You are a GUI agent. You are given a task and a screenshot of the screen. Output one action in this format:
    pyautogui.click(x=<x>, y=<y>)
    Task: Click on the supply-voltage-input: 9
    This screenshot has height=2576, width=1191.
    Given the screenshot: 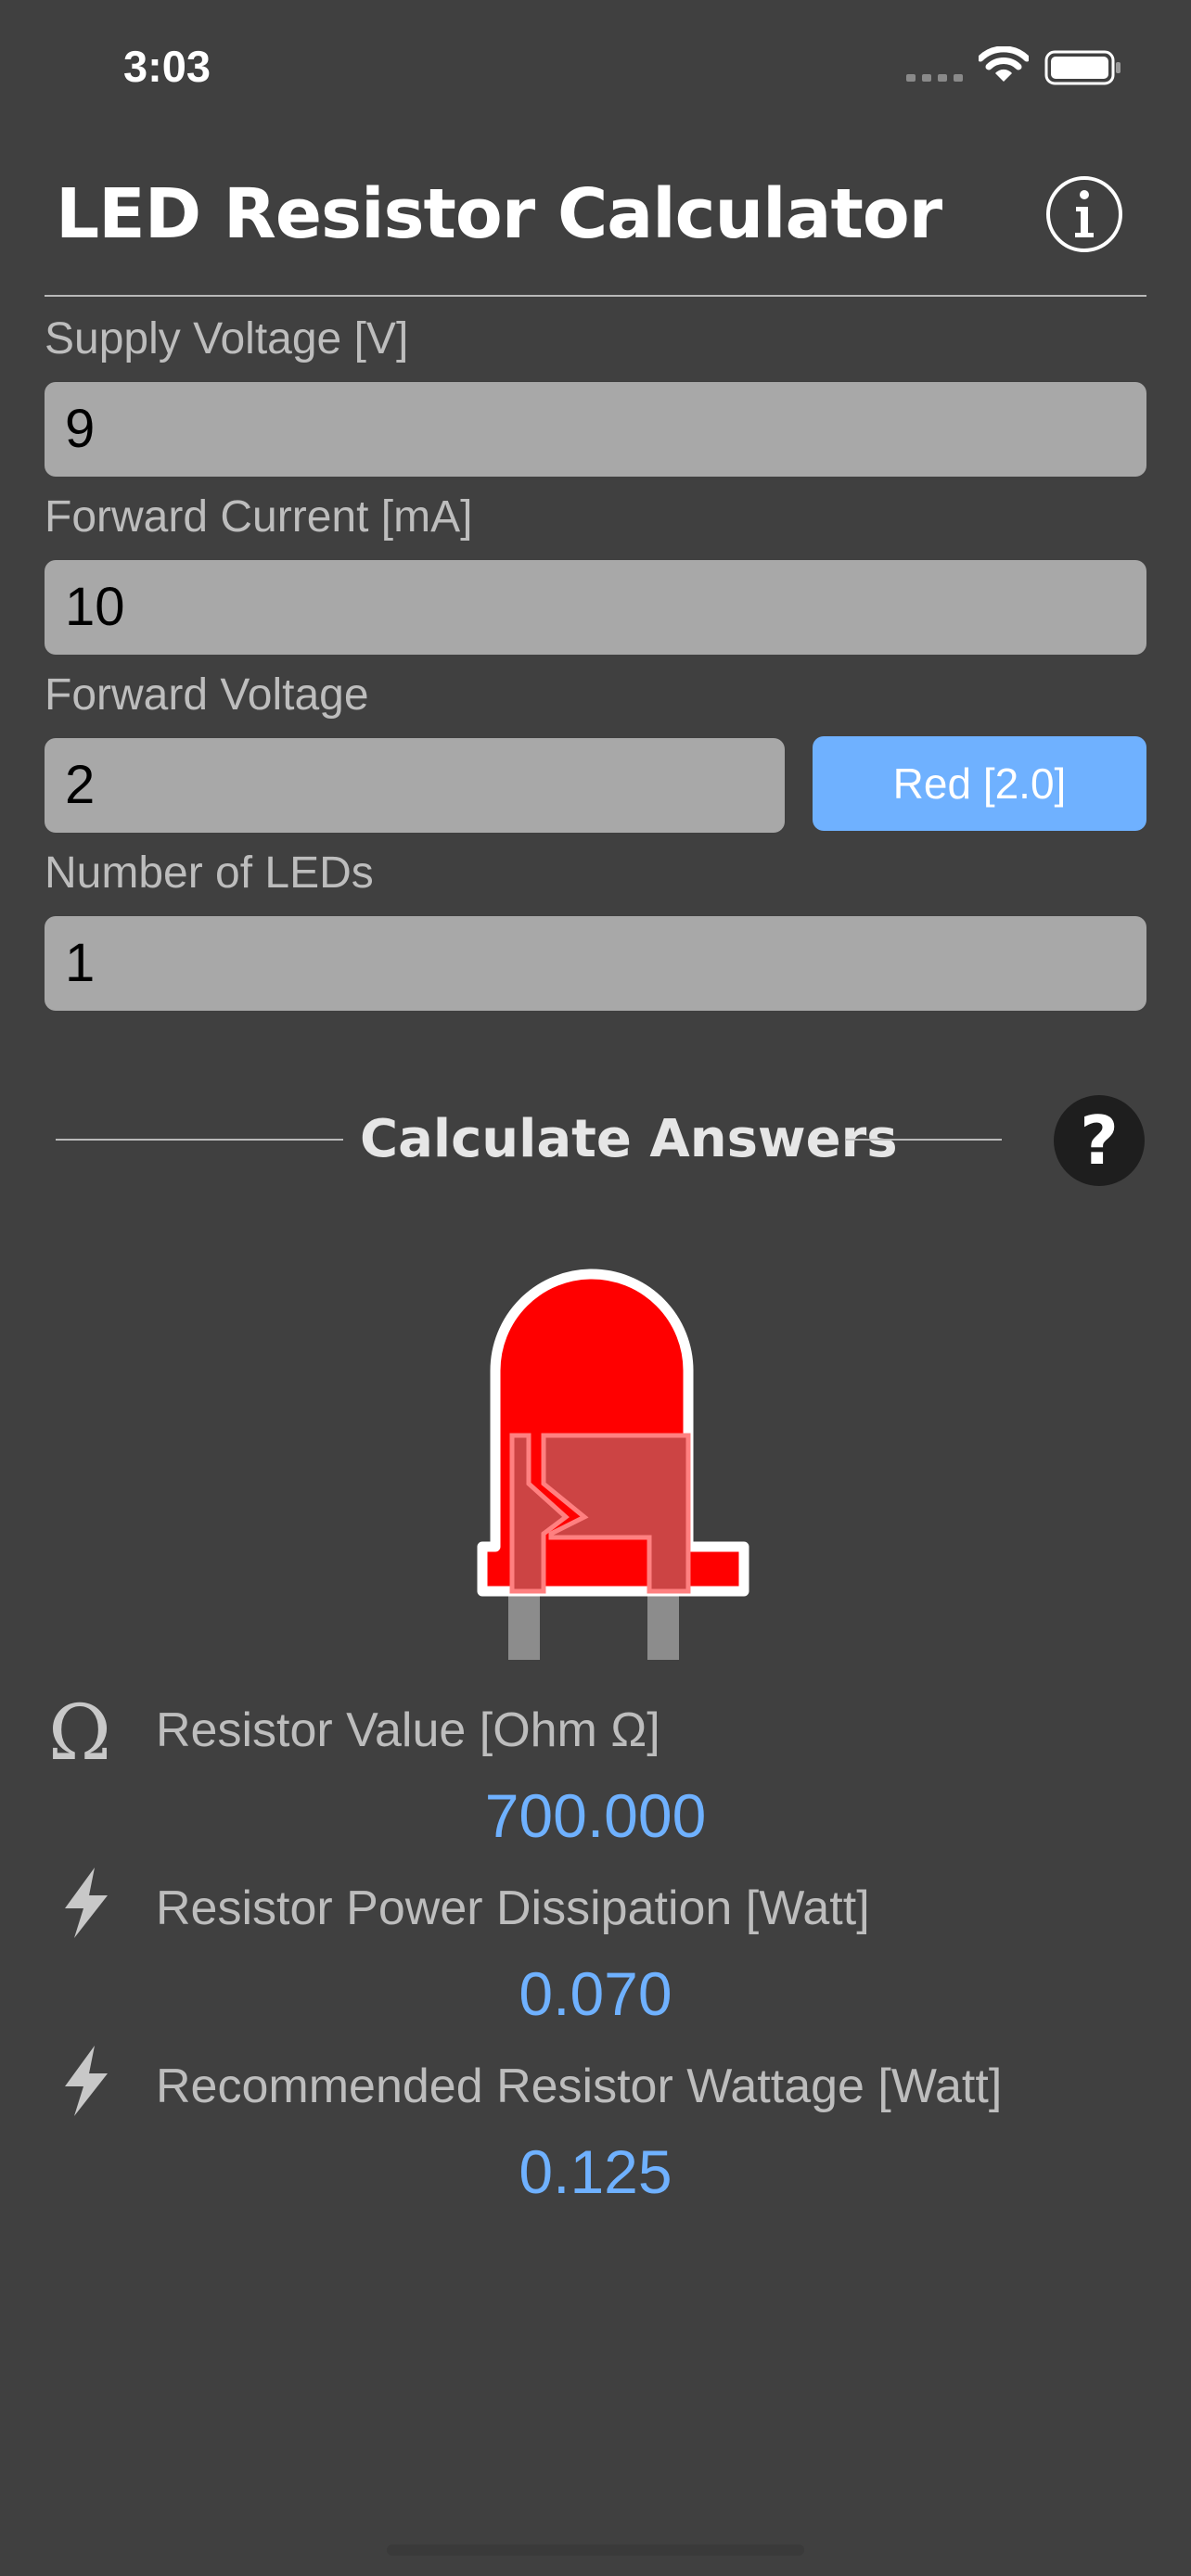 What is the action you would take?
    pyautogui.click(x=595, y=430)
    